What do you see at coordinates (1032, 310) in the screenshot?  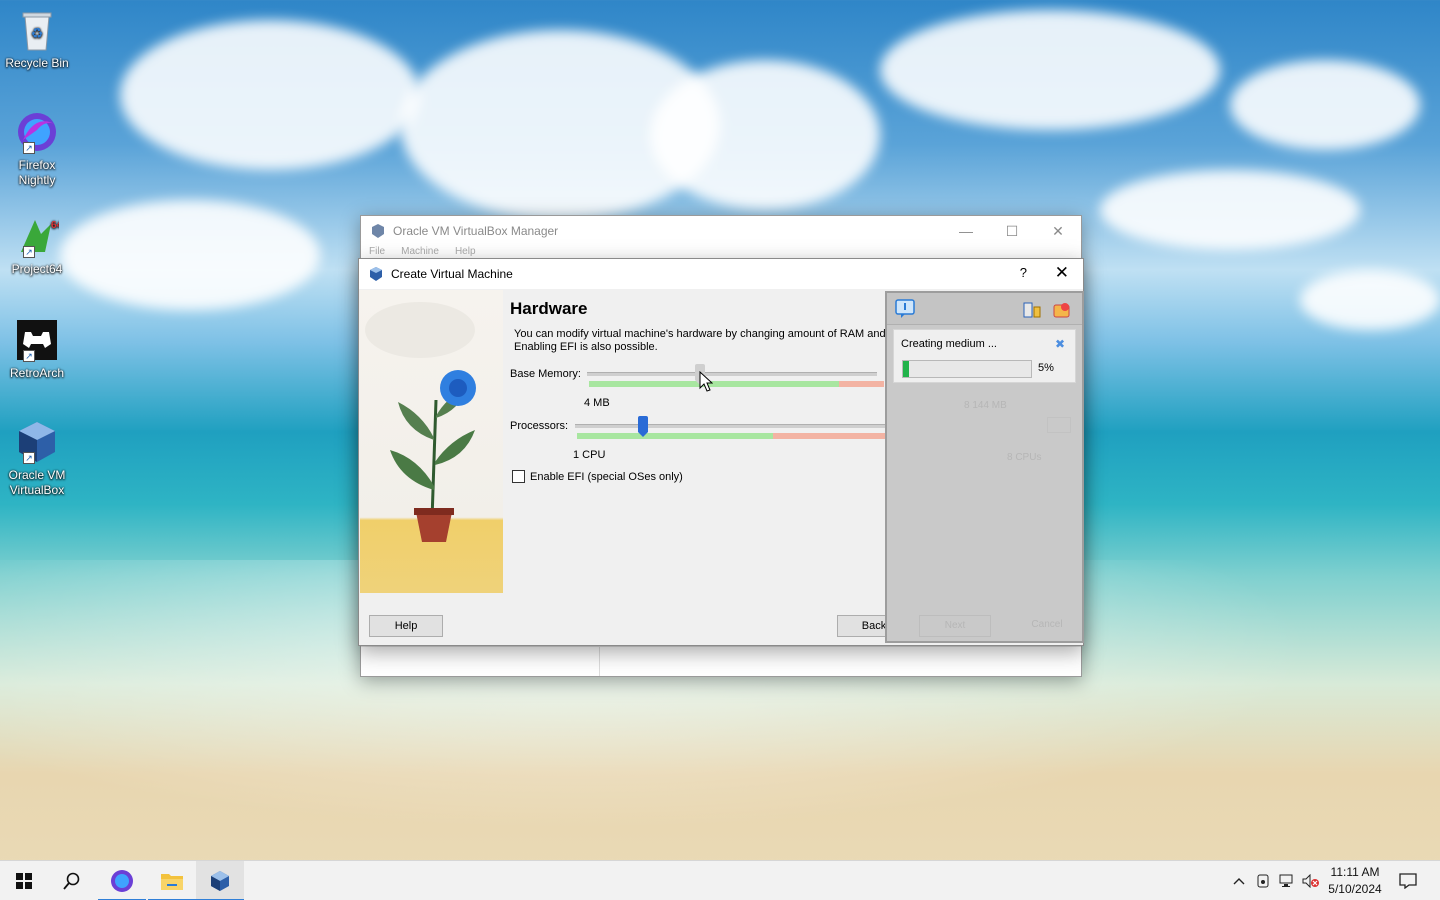 I see `keep-finished-icon` at bounding box center [1032, 310].